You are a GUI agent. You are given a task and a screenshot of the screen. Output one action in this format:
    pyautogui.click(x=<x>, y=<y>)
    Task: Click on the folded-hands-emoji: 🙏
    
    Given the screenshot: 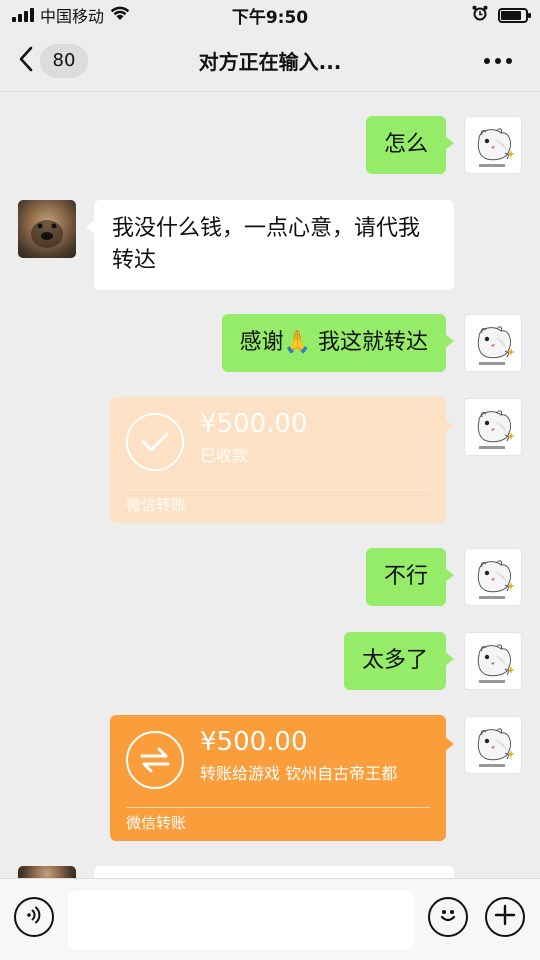 What is the action you would take?
    pyautogui.click(x=297, y=342)
    